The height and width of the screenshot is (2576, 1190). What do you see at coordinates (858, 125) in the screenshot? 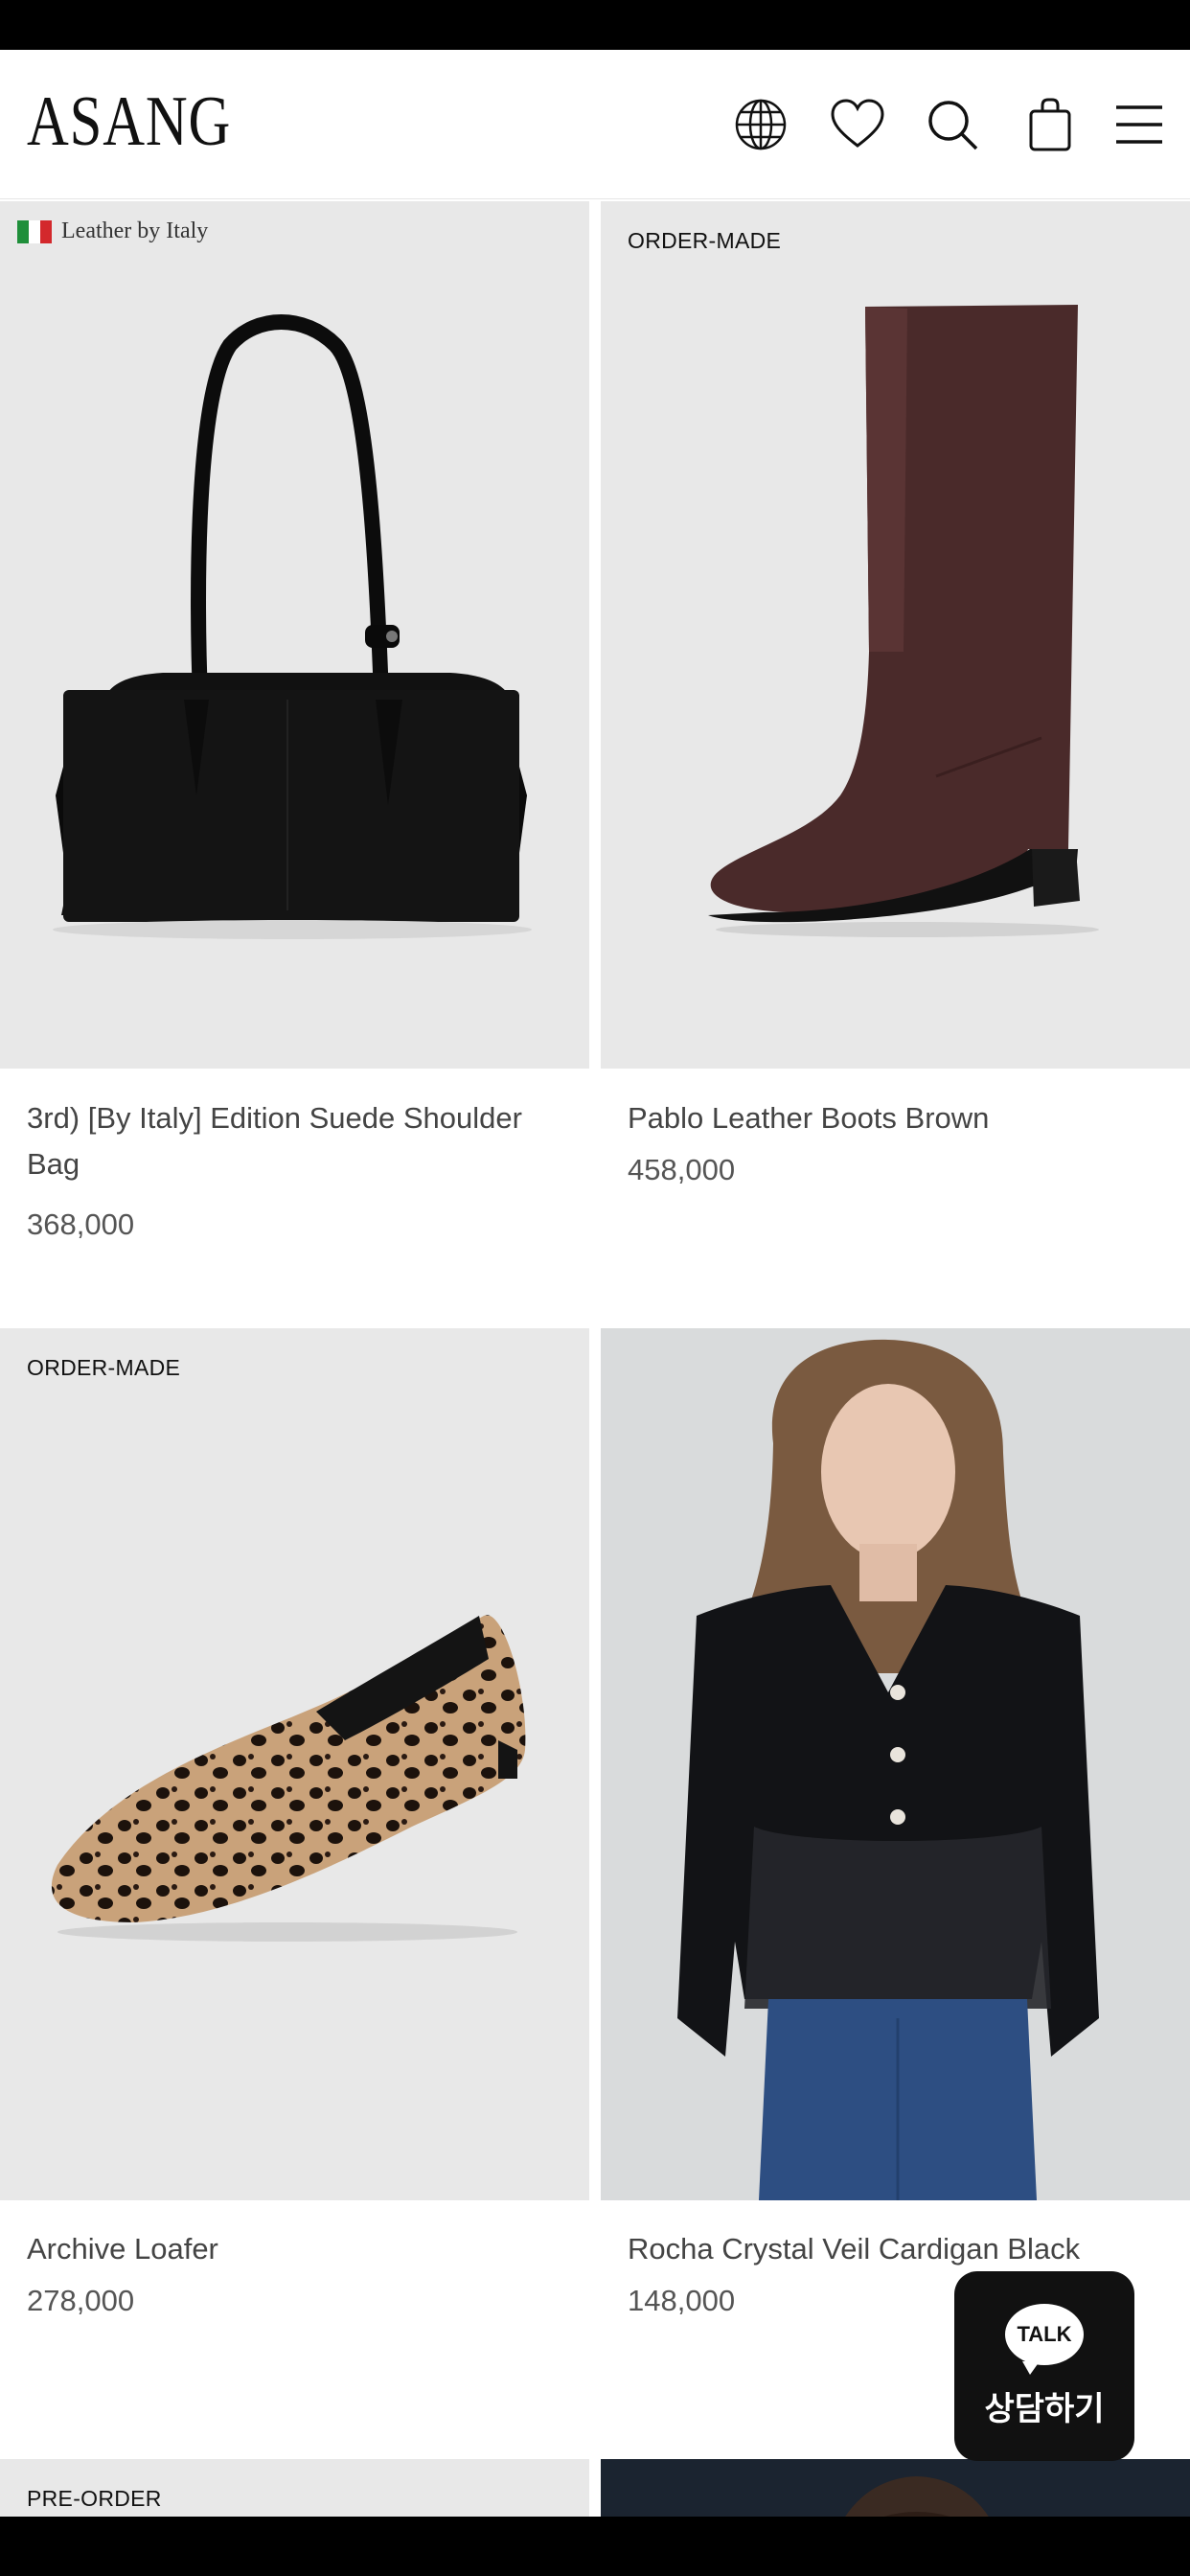
I see `heart-icon` at bounding box center [858, 125].